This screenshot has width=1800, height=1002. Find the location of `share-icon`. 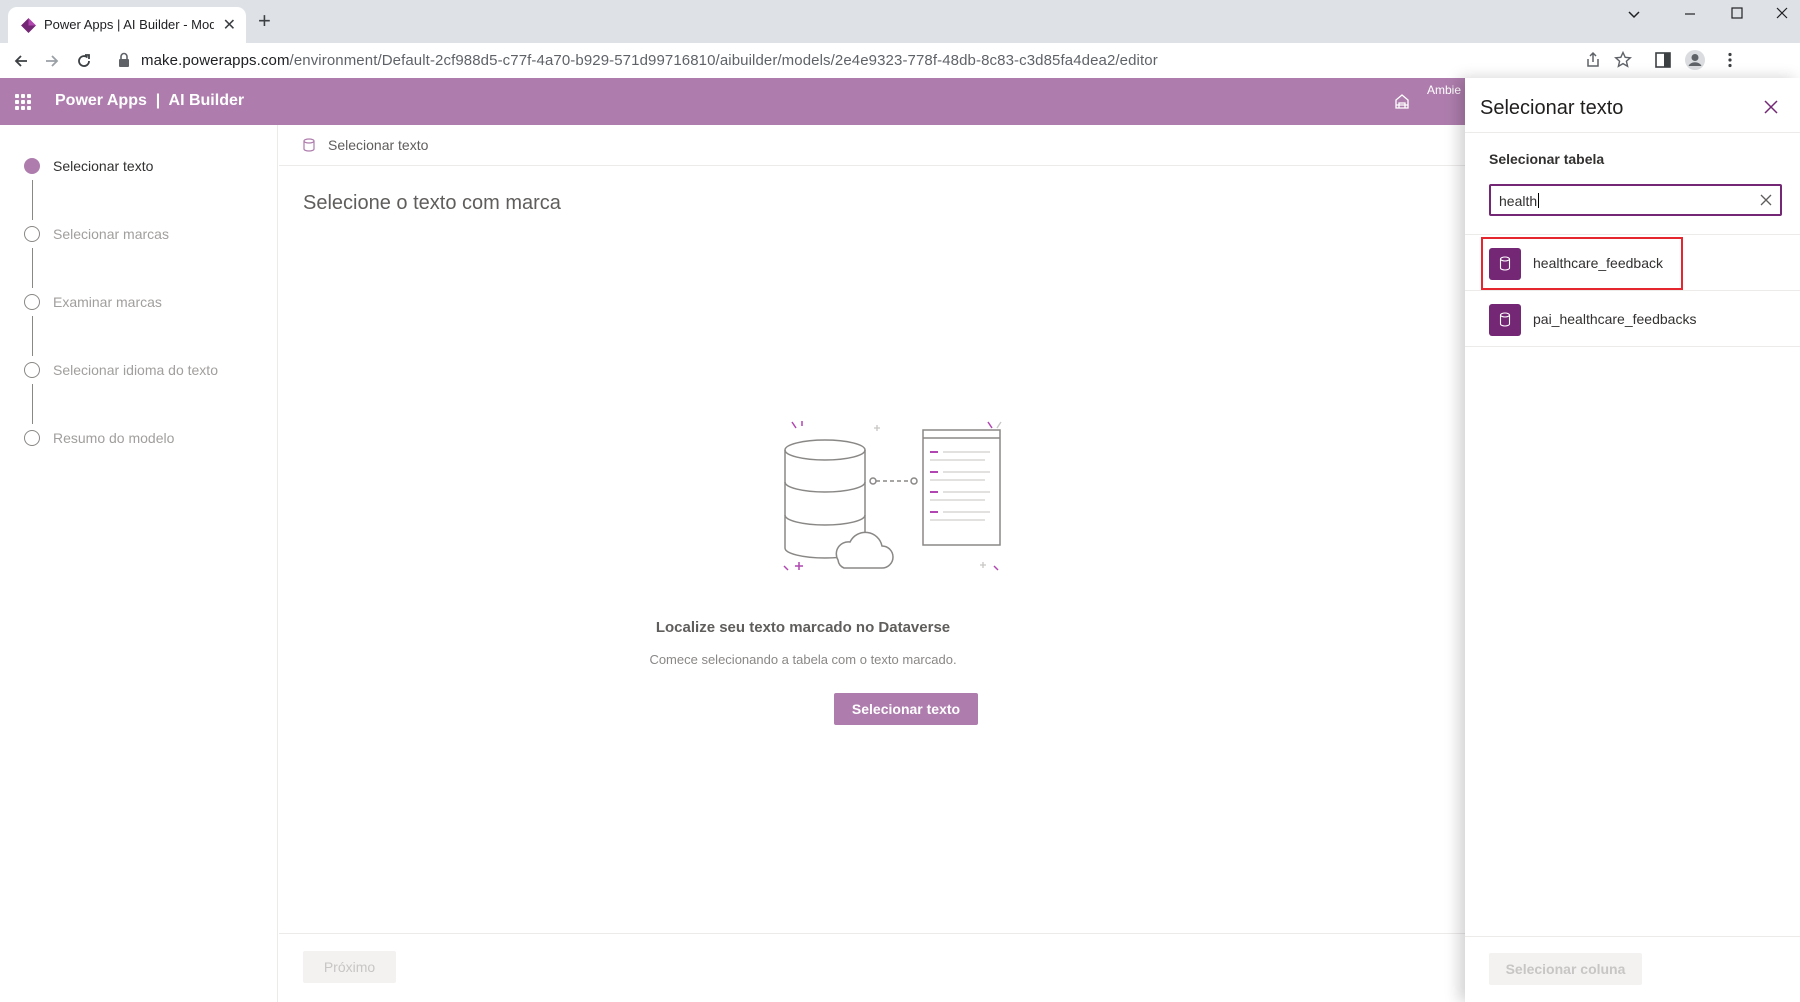

share-icon is located at coordinates (1593, 60).